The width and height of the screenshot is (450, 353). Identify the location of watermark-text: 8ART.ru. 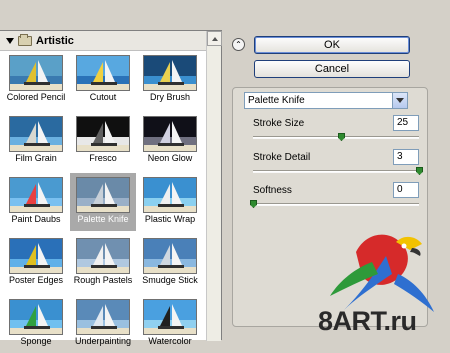
(367, 321).